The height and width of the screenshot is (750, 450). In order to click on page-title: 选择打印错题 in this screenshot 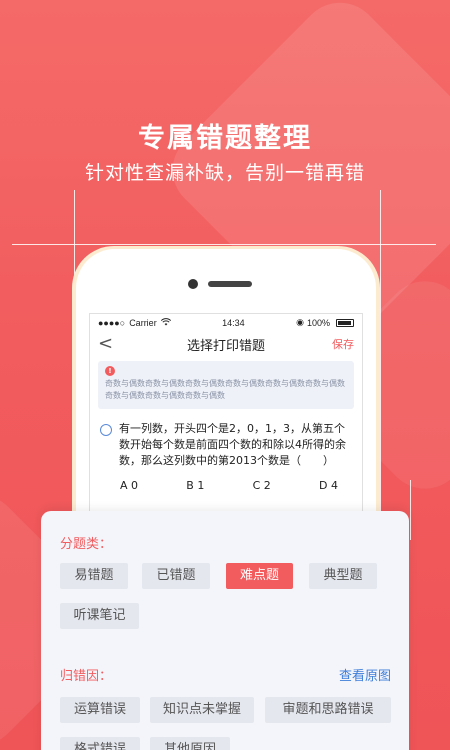, I will do `click(225, 346)`.